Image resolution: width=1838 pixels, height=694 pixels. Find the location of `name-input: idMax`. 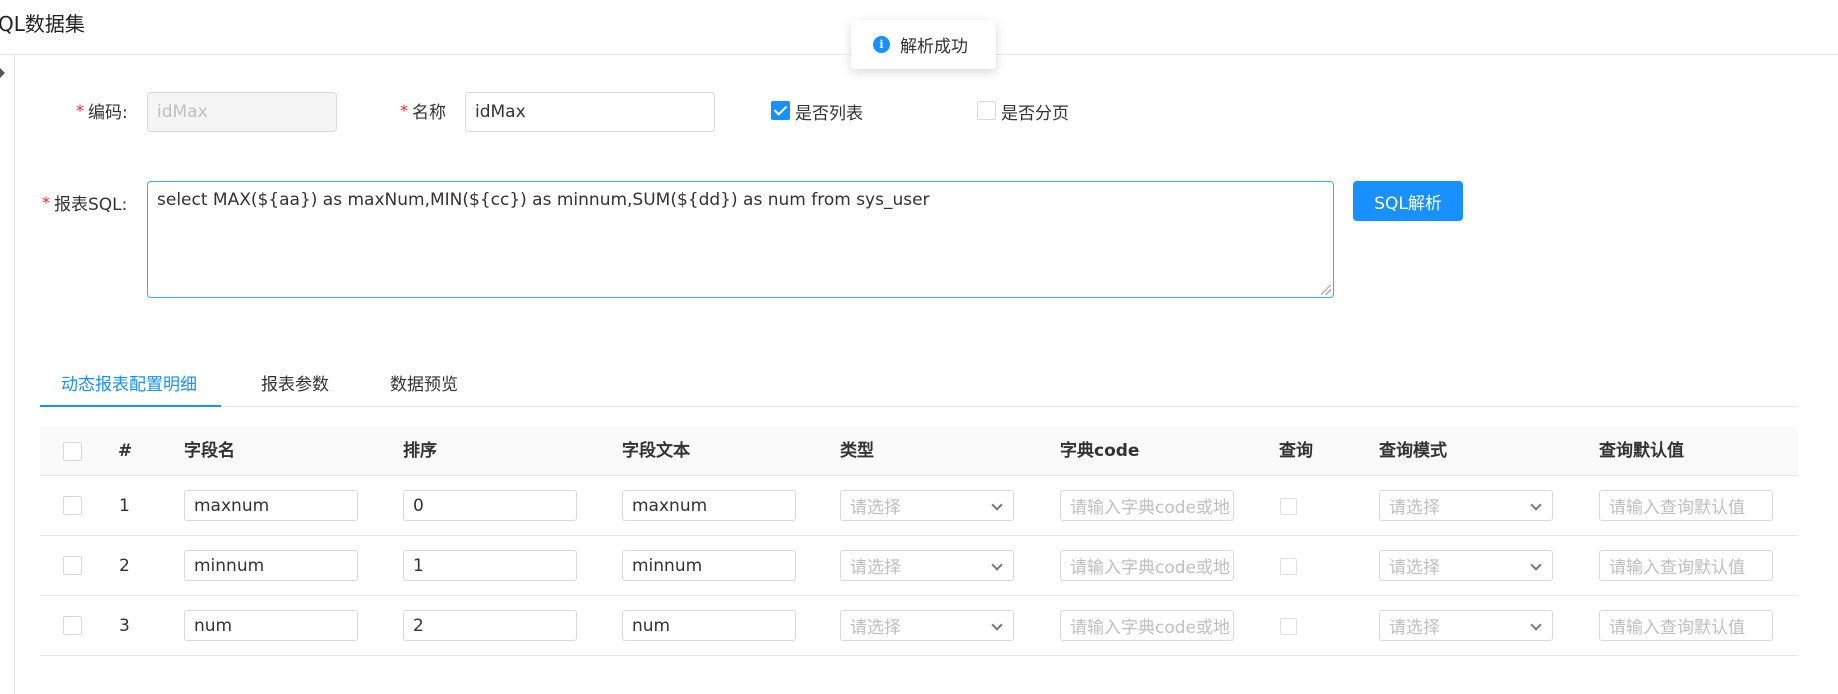

name-input: idMax is located at coordinates (590, 112).